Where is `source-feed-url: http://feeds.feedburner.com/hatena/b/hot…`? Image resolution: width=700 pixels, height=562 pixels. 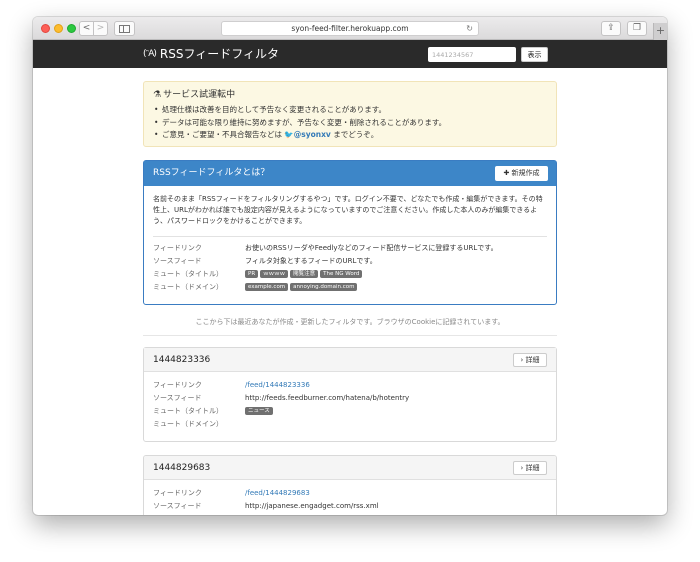 source-feed-url: http://feeds.feedburner.com/hatena/b/hot… is located at coordinates (327, 398).